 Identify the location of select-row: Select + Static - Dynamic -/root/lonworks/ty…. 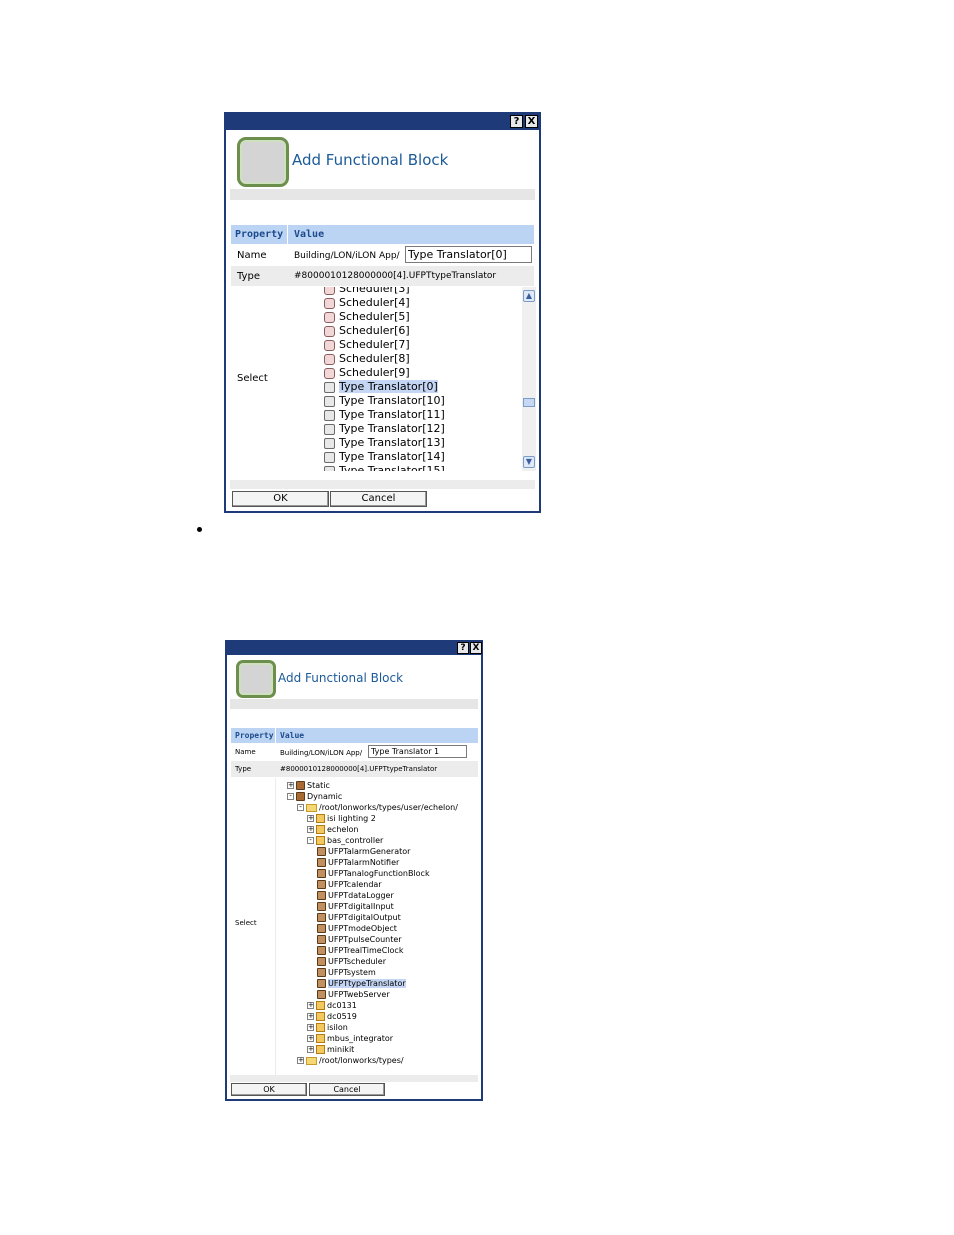
(354, 926).